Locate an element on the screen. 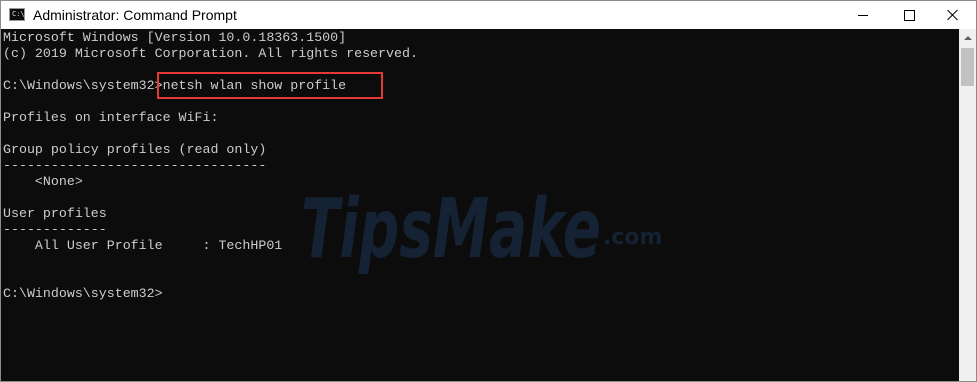  console-line: Group policy profiles (read only) is located at coordinates (135, 149).